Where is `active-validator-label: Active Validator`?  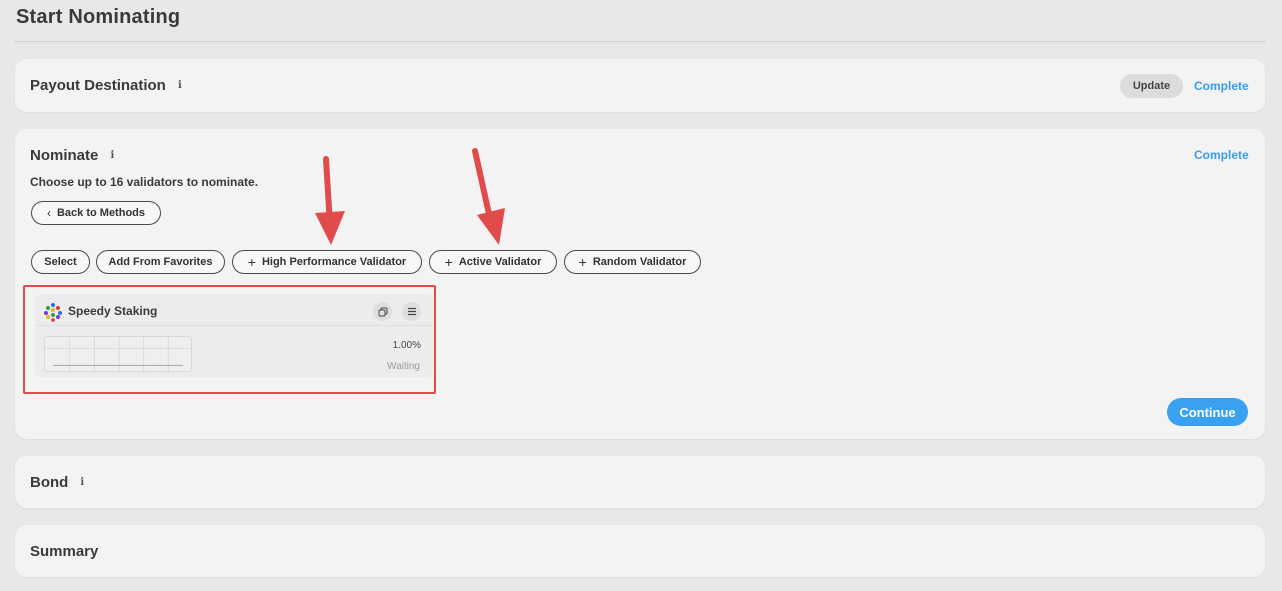
active-validator-label: Active Validator is located at coordinates (500, 262).